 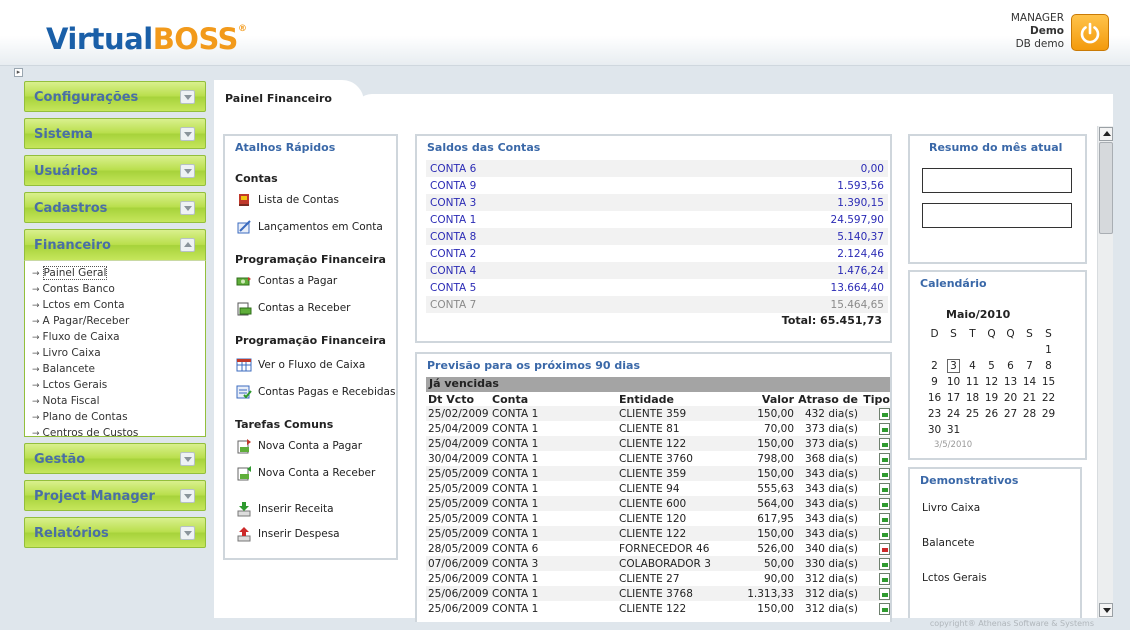 I want to click on submenu-item-nota-fiscal: Nota Fiscal, so click(x=118, y=402).